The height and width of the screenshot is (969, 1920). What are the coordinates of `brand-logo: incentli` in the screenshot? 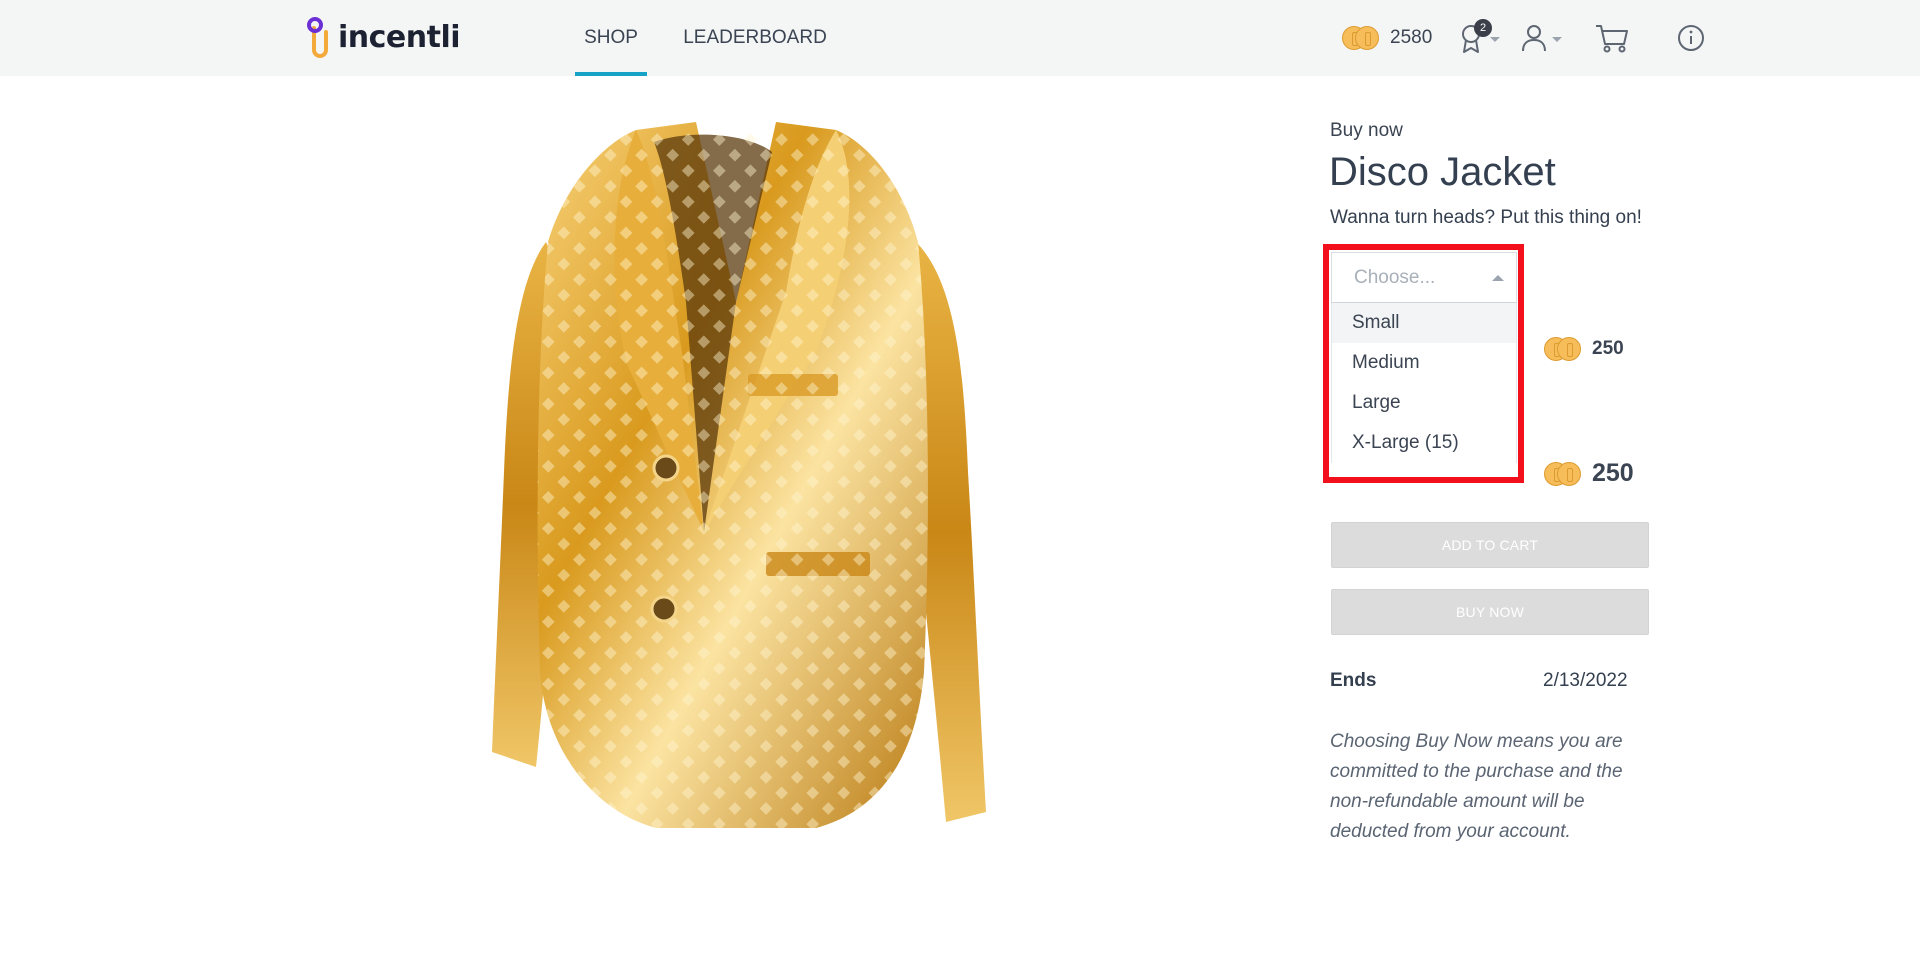 It's located at (383, 38).